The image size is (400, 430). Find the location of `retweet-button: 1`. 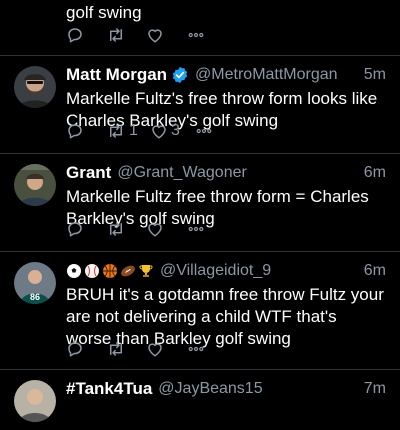

retweet-button: 1 is located at coordinates (128, 131).